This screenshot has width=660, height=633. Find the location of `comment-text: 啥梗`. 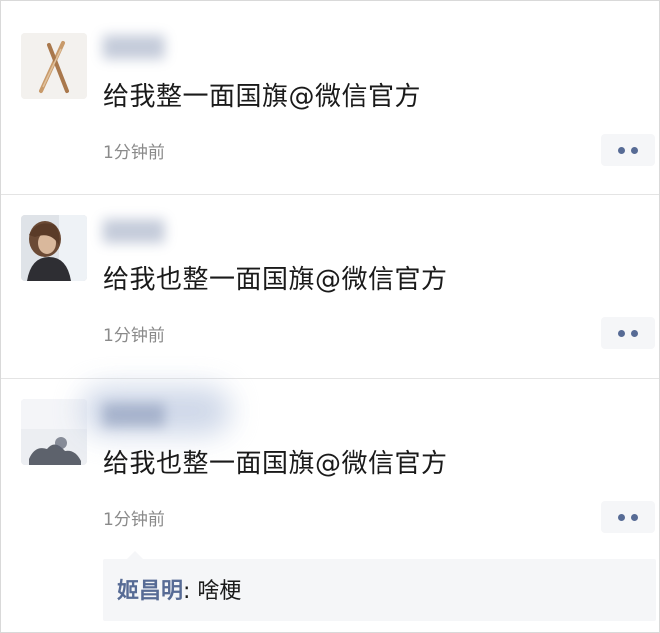

comment-text: 啥梗 is located at coordinates (219, 591).